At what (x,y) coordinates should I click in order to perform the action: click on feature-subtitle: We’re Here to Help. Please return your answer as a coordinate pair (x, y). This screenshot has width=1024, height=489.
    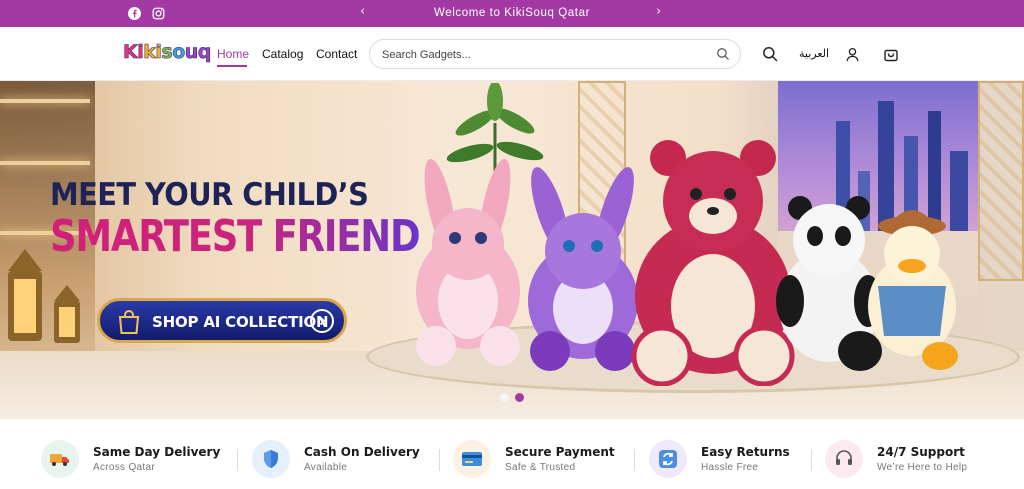
    Looking at the image, I should click on (922, 467).